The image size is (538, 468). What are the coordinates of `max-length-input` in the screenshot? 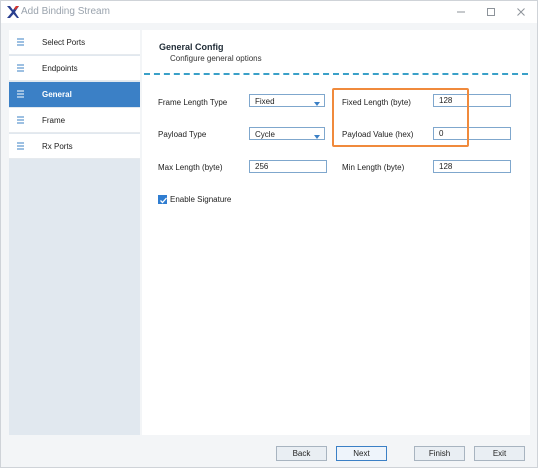 It's located at (288, 166).